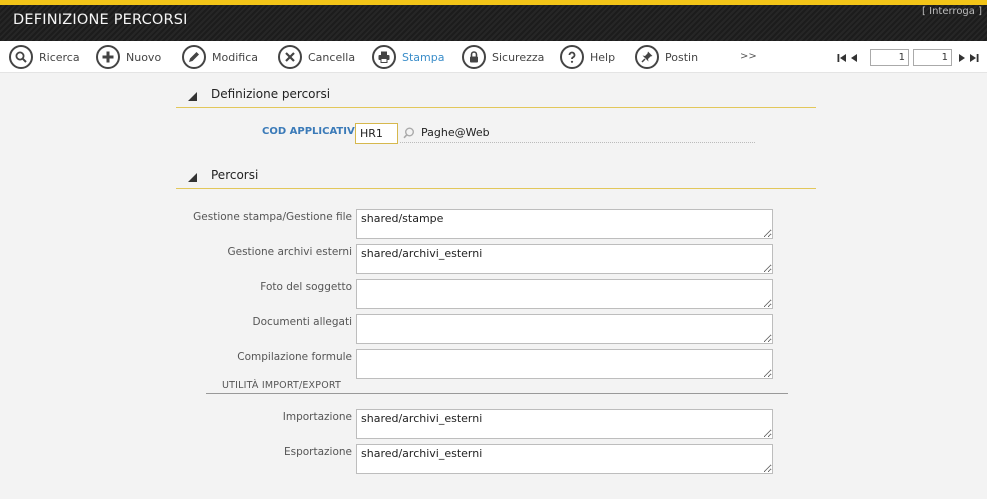 The width and height of the screenshot is (987, 499). Describe the element at coordinates (313, 131) in the screenshot. I see `cod-applicativo-label: COD APPLICATIVO` at that location.